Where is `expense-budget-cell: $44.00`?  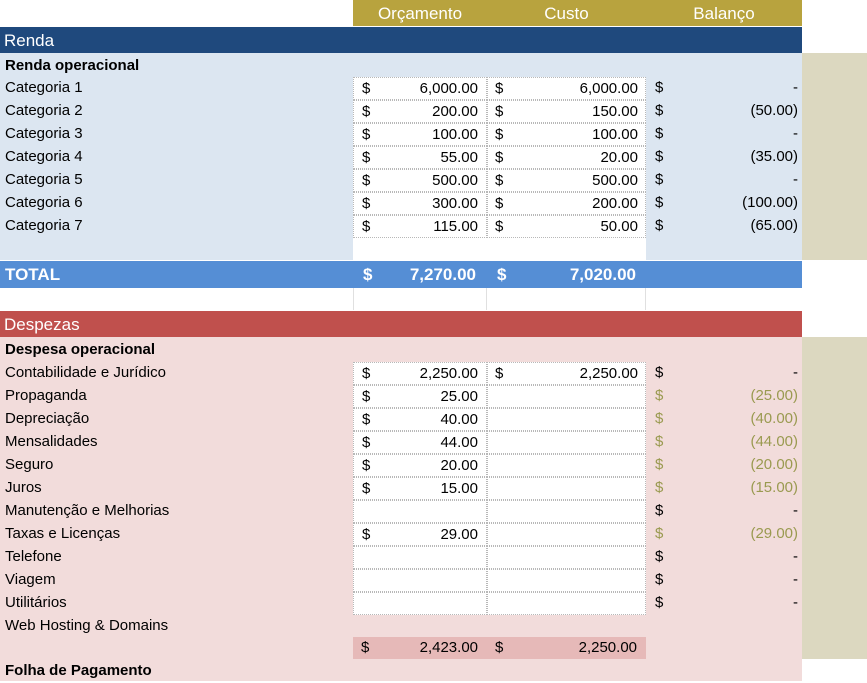 expense-budget-cell: $44.00 is located at coordinates (420, 442).